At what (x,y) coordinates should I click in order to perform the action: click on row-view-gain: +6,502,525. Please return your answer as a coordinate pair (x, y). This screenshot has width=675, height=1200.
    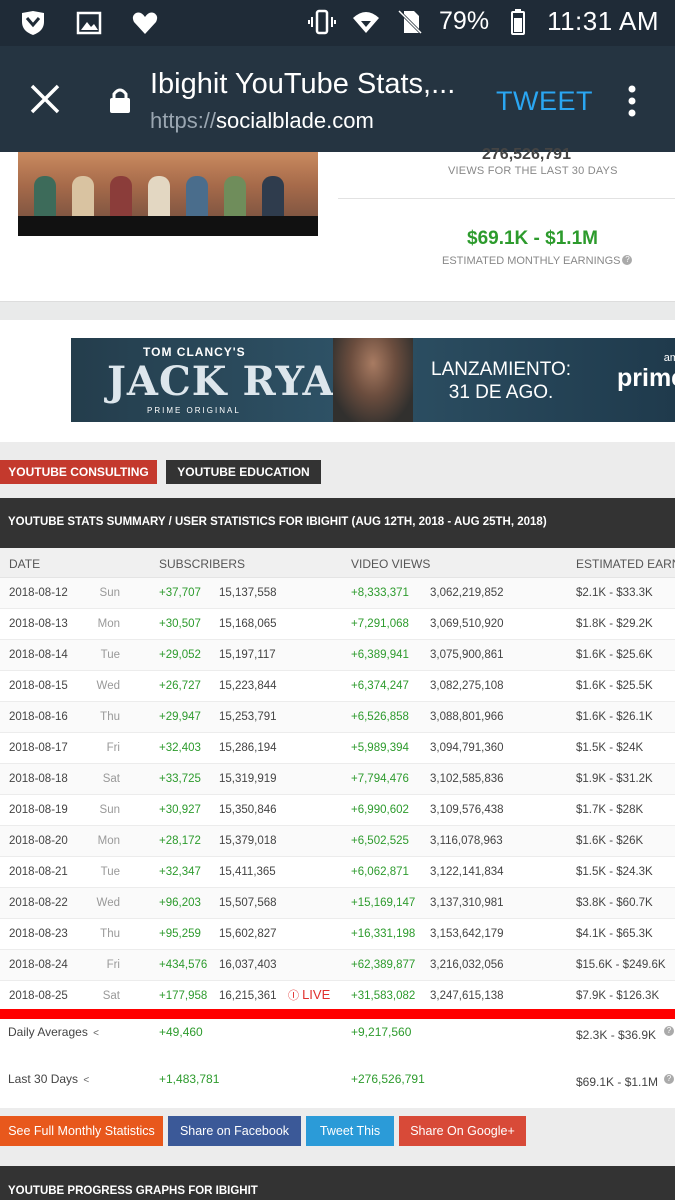
    Looking at the image, I should click on (380, 841).